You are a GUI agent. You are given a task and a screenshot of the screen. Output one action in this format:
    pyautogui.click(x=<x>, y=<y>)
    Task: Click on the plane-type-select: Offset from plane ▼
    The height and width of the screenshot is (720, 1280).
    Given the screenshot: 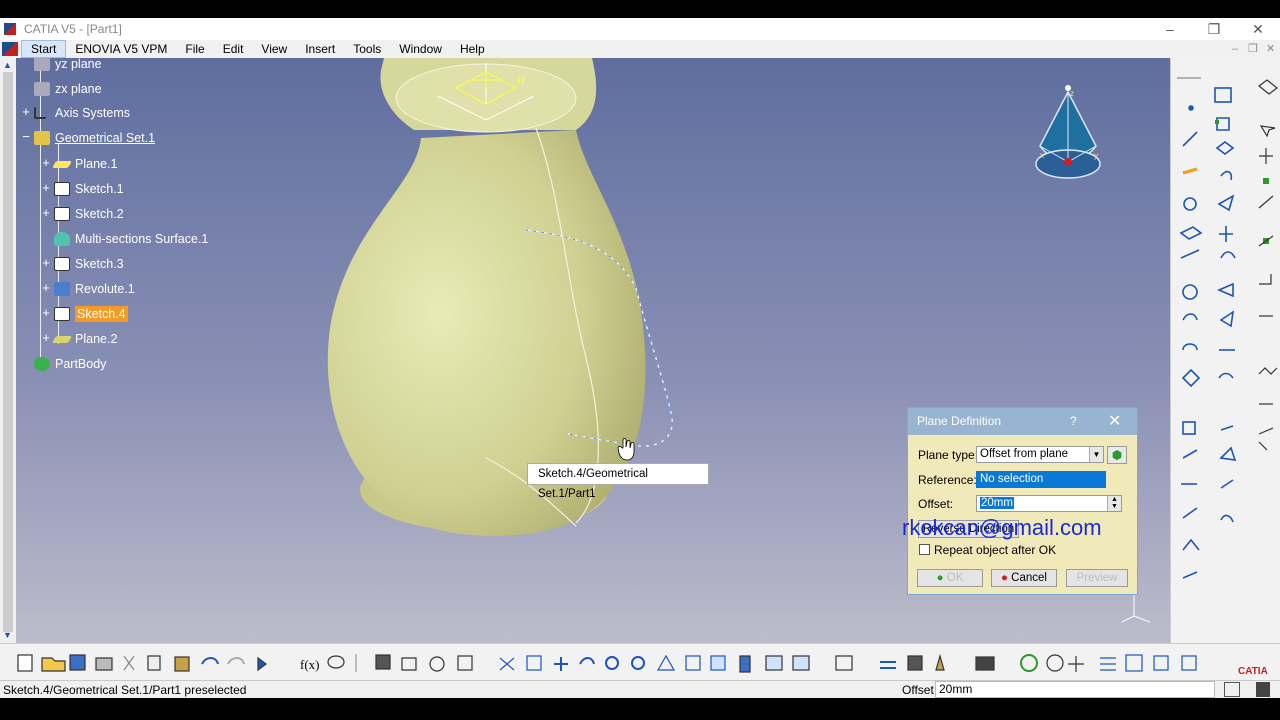 What is the action you would take?
    pyautogui.click(x=1040, y=454)
    